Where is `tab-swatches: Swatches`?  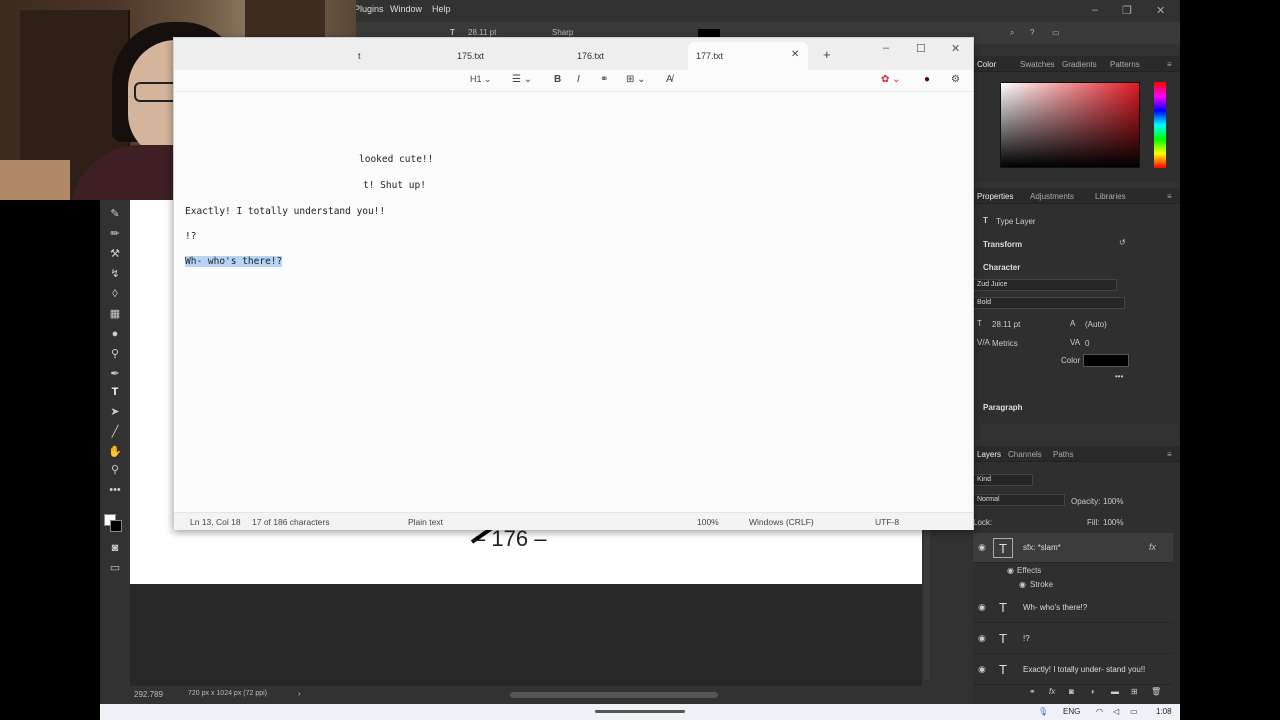 tab-swatches: Swatches is located at coordinates (1037, 64).